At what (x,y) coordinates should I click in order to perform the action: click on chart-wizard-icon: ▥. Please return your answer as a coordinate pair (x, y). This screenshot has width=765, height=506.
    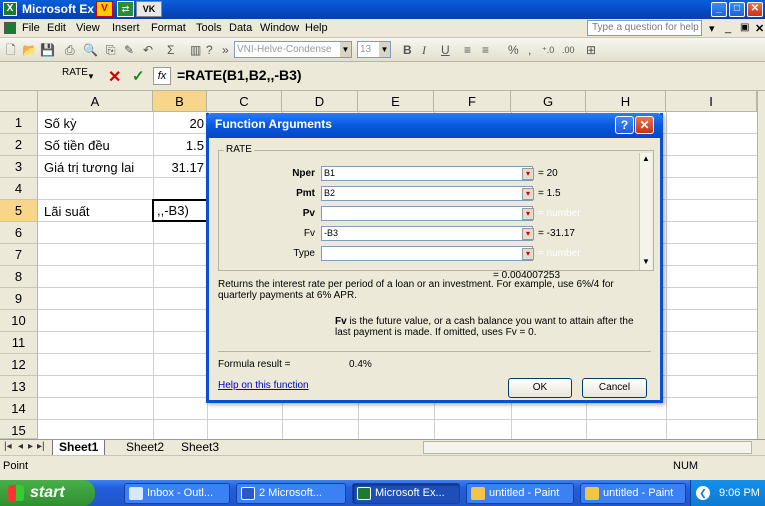
    Looking at the image, I should click on (195, 50).